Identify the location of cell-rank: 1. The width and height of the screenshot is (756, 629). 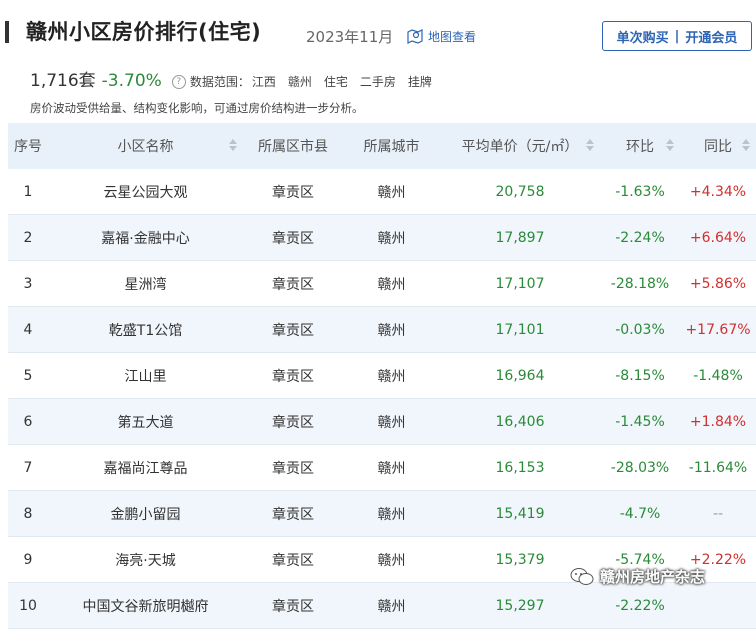
(28, 192).